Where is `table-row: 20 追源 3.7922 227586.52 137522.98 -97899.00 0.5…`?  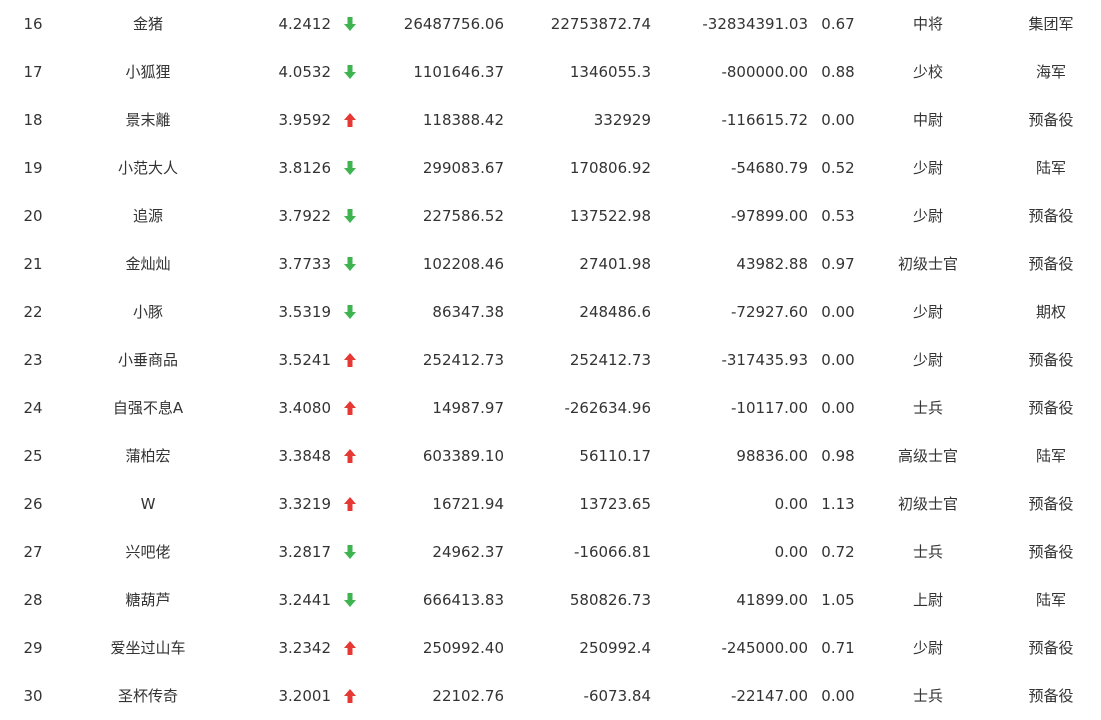 table-row: 20 追源 3.7922 227586.52 137522.98 -97899.00 0.5… is located at coordinates (550, 216).